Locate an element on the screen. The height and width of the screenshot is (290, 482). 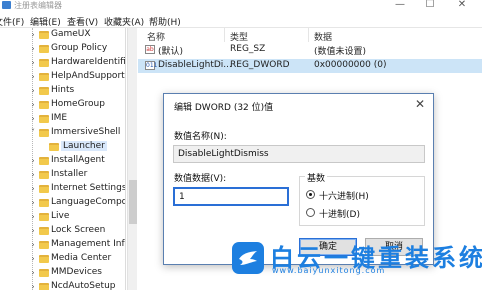
value-type: REG_DWORD is located at coordinates (260, 65).